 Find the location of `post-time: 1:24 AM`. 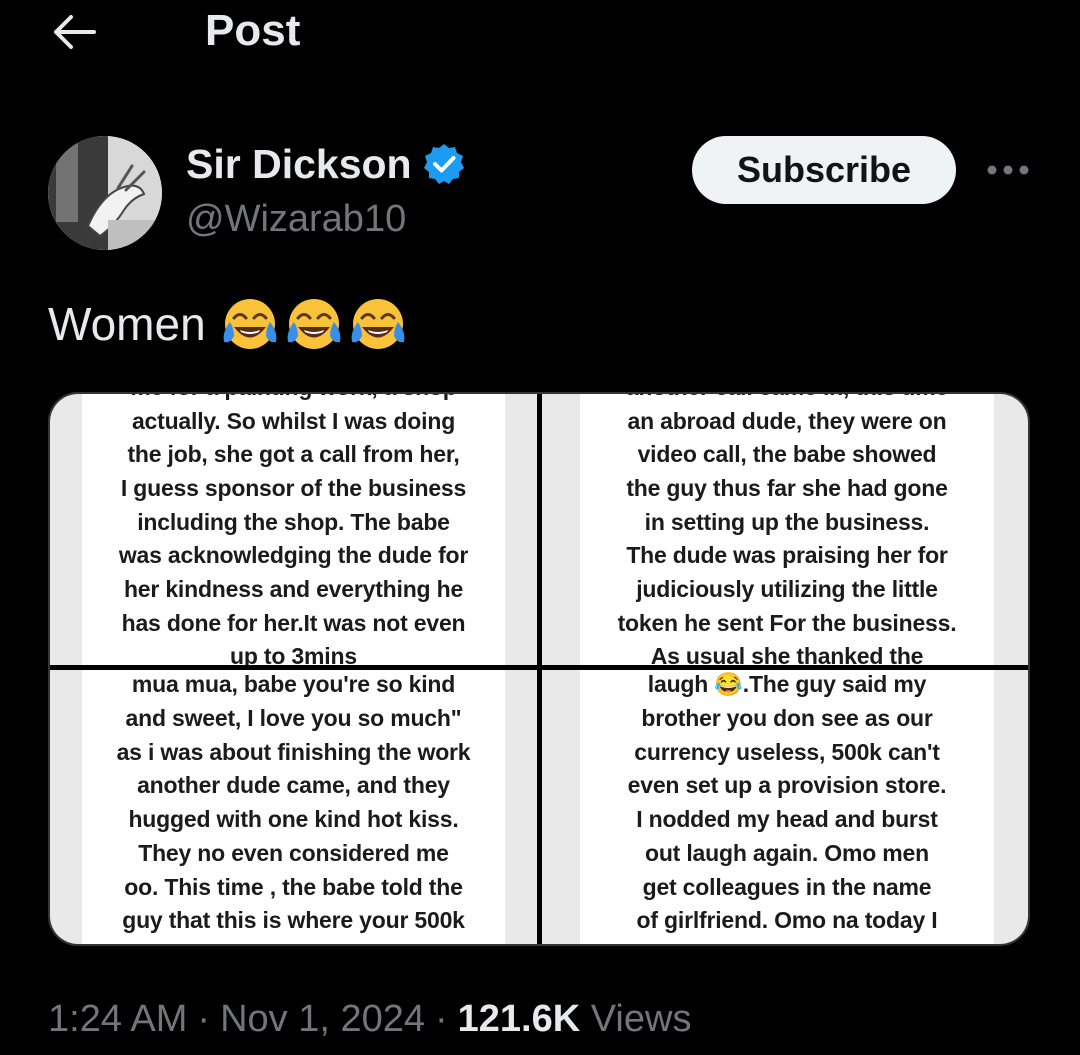

post-time: 1:24 AM is located at coordinates (117, 1019).